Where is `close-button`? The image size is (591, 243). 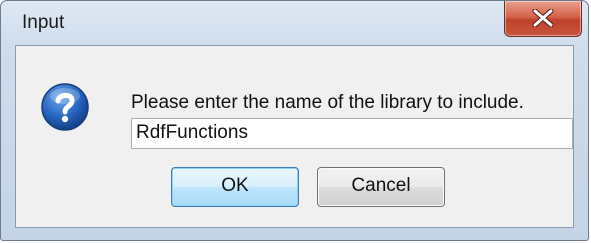
close-button is located at coordinates (543, 19).